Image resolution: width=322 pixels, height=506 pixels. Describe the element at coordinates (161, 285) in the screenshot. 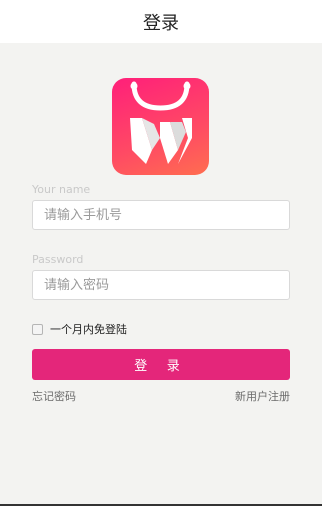

I see `password-input` at that location.